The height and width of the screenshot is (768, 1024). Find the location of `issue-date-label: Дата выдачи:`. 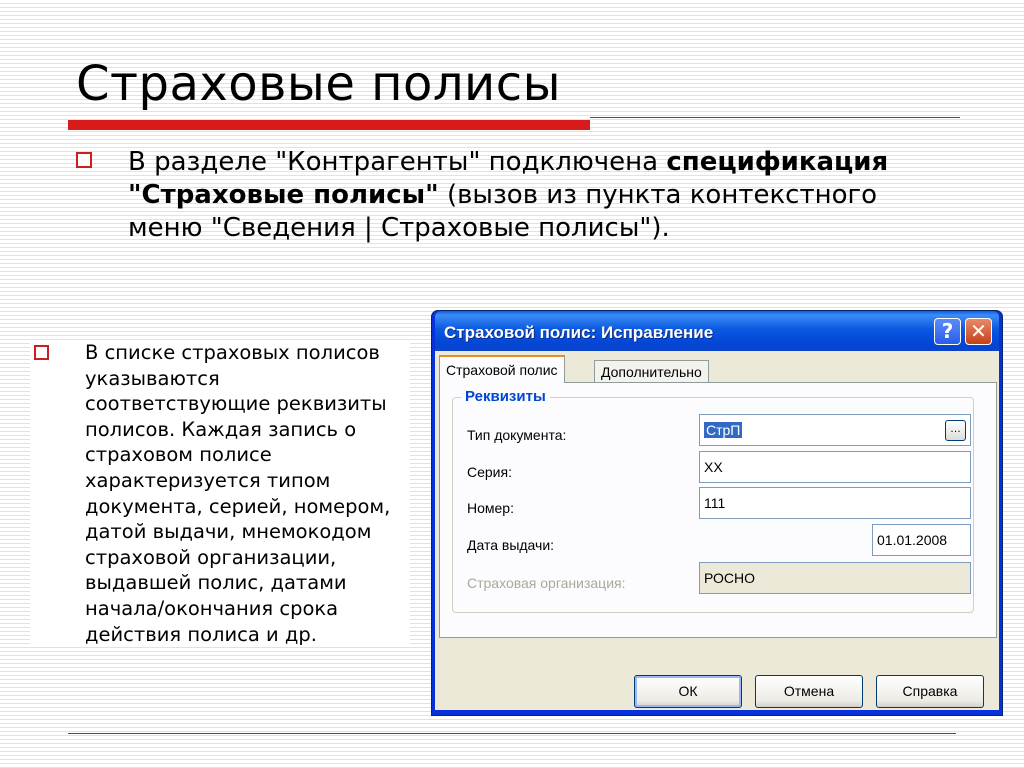

issue-date-label: Дата выдачи: is located at coordinates (511, 545).